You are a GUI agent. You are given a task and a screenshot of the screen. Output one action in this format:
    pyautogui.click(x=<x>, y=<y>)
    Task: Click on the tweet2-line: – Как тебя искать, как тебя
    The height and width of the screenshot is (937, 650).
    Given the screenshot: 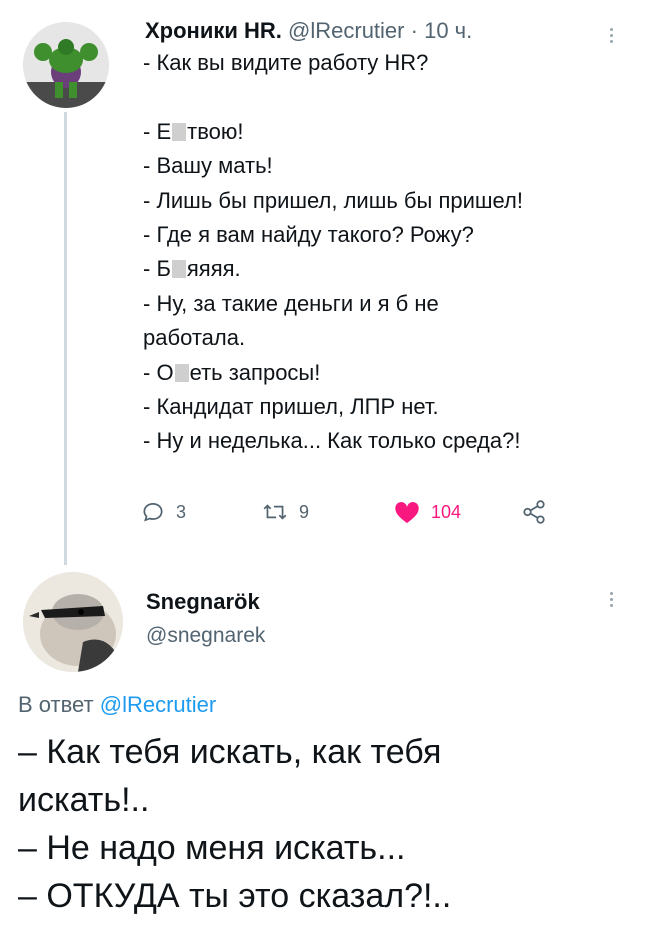 What is the action you would take?
    pyautogui.click(x=230, y=752)
    